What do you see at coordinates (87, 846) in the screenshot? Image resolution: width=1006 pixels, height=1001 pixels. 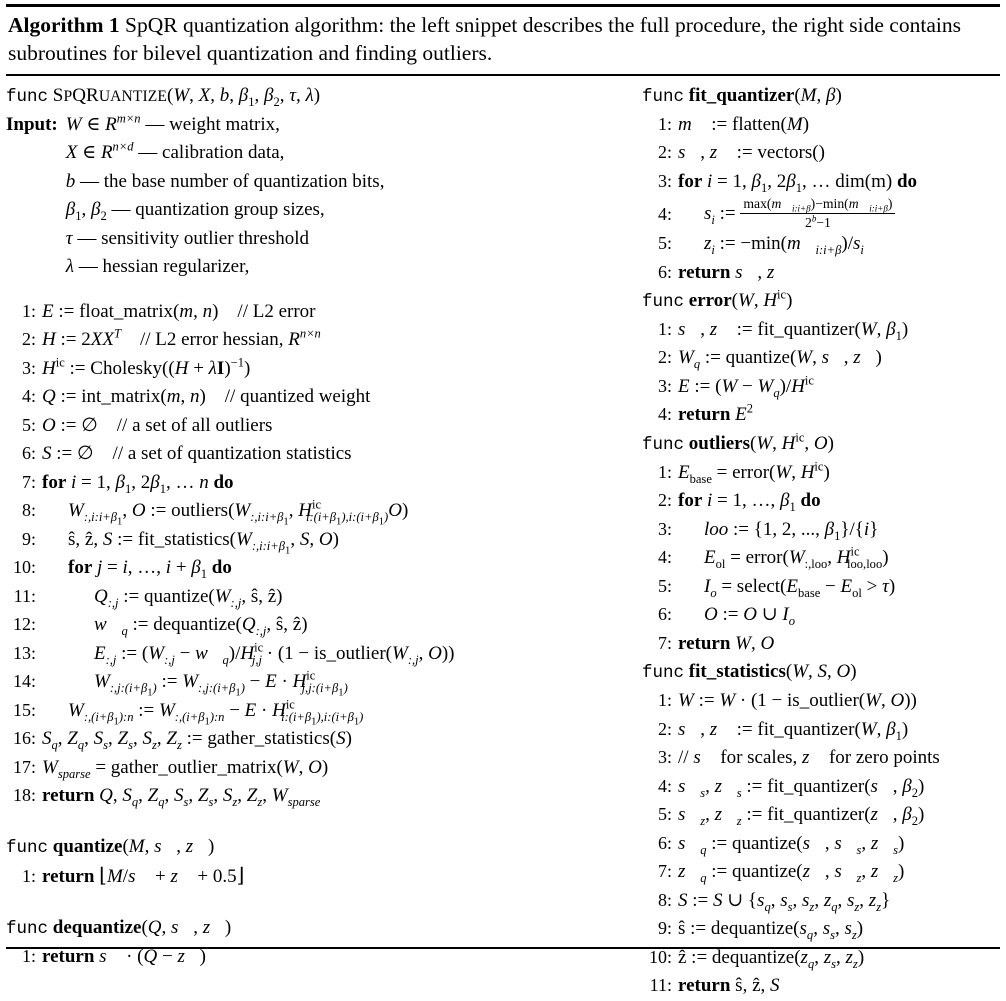 I see `func-name-quantize: quantize` at bounding box center [87, 846].